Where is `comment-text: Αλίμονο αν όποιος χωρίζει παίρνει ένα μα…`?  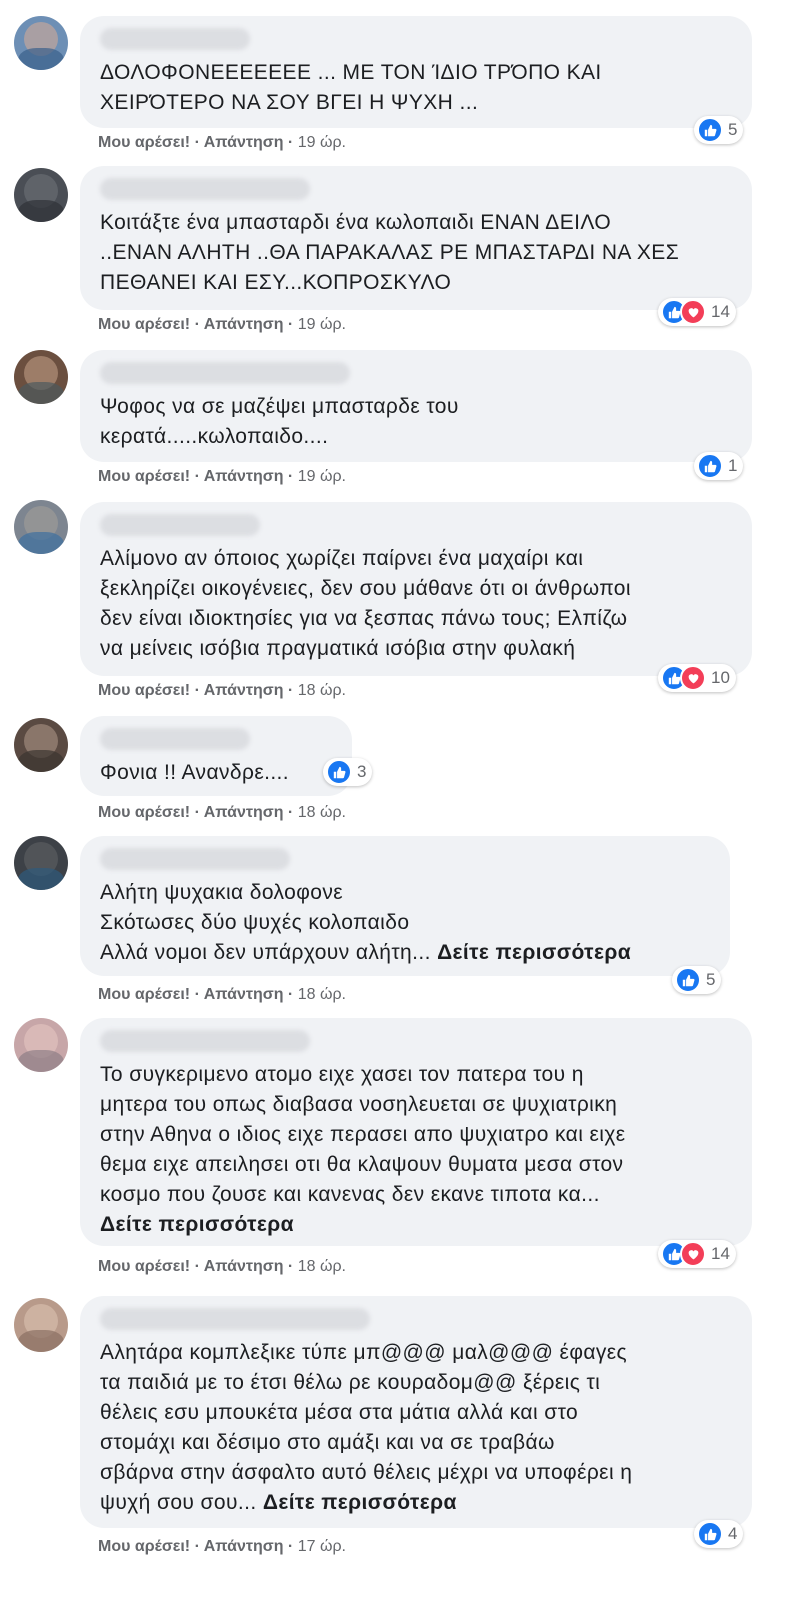
comment-text: Αλίμονο αν όποιος χωρίζει παίρνει ένα μα… is located at coordinates (365, 603).